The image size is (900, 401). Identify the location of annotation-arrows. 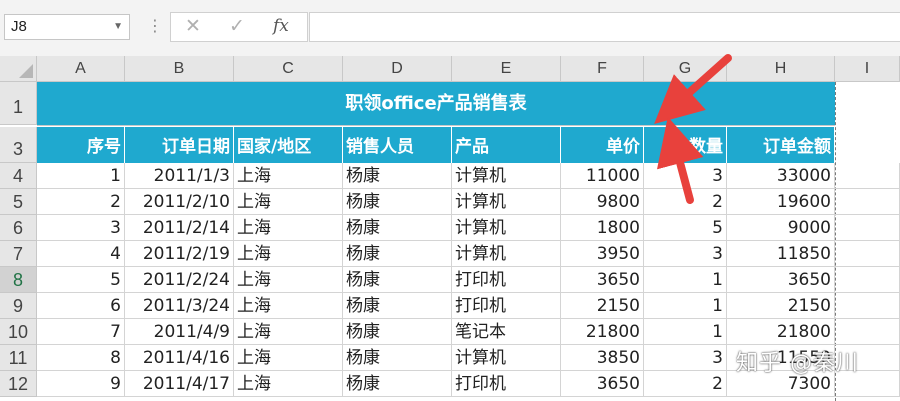
(693, 129).